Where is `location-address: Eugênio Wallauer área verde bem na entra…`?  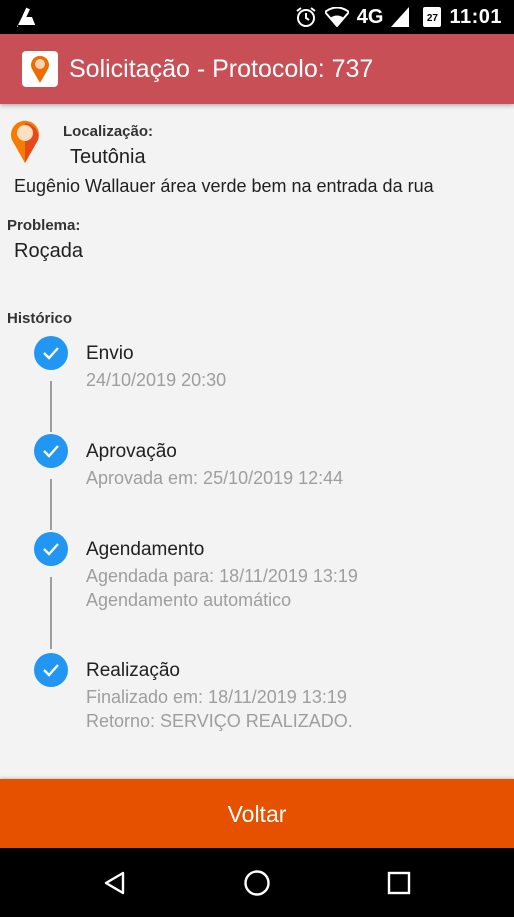
location-address: Eugênio Wallauer área verde bem na entra… is located at coordinates (224, 186).